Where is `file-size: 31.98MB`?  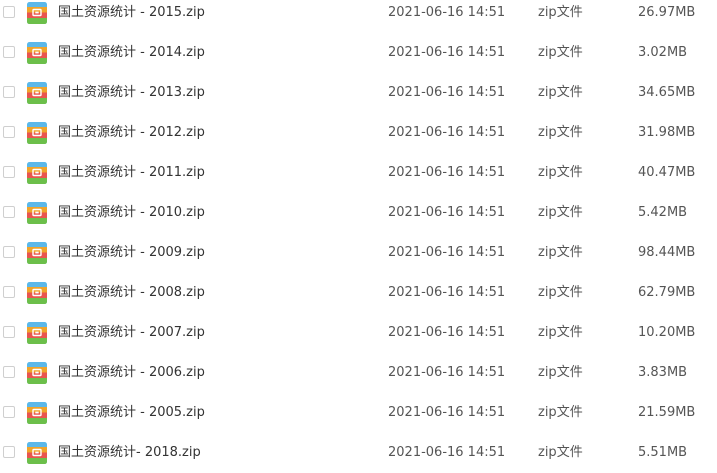 file-size: 31.98MB is located at coordinates (667, 132).